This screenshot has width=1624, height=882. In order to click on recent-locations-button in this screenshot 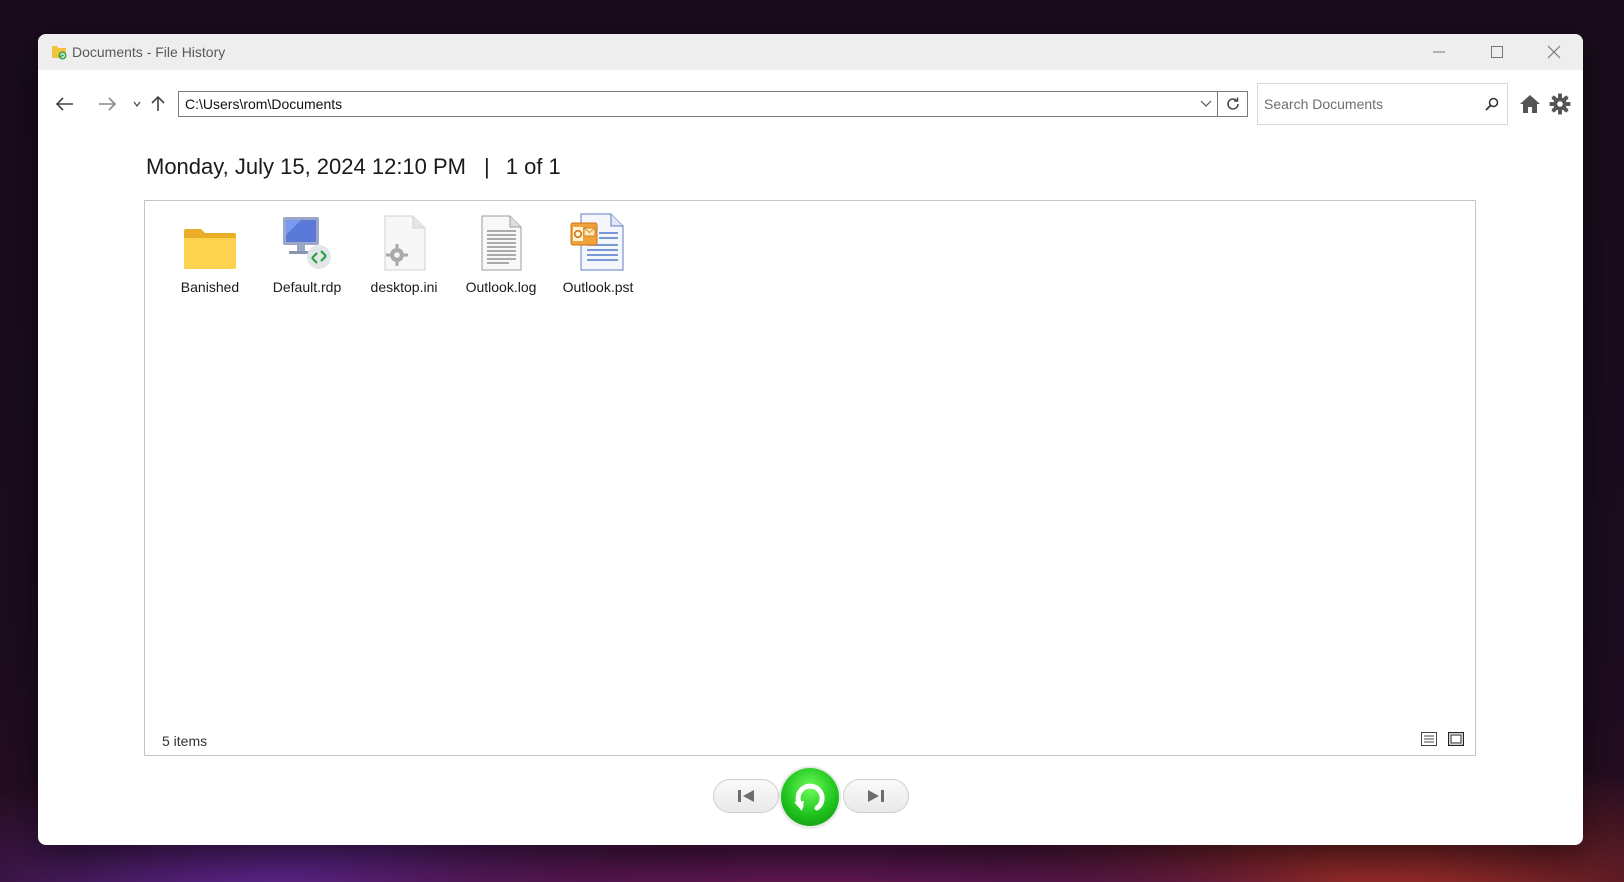, I will do `click(137, 104)`.